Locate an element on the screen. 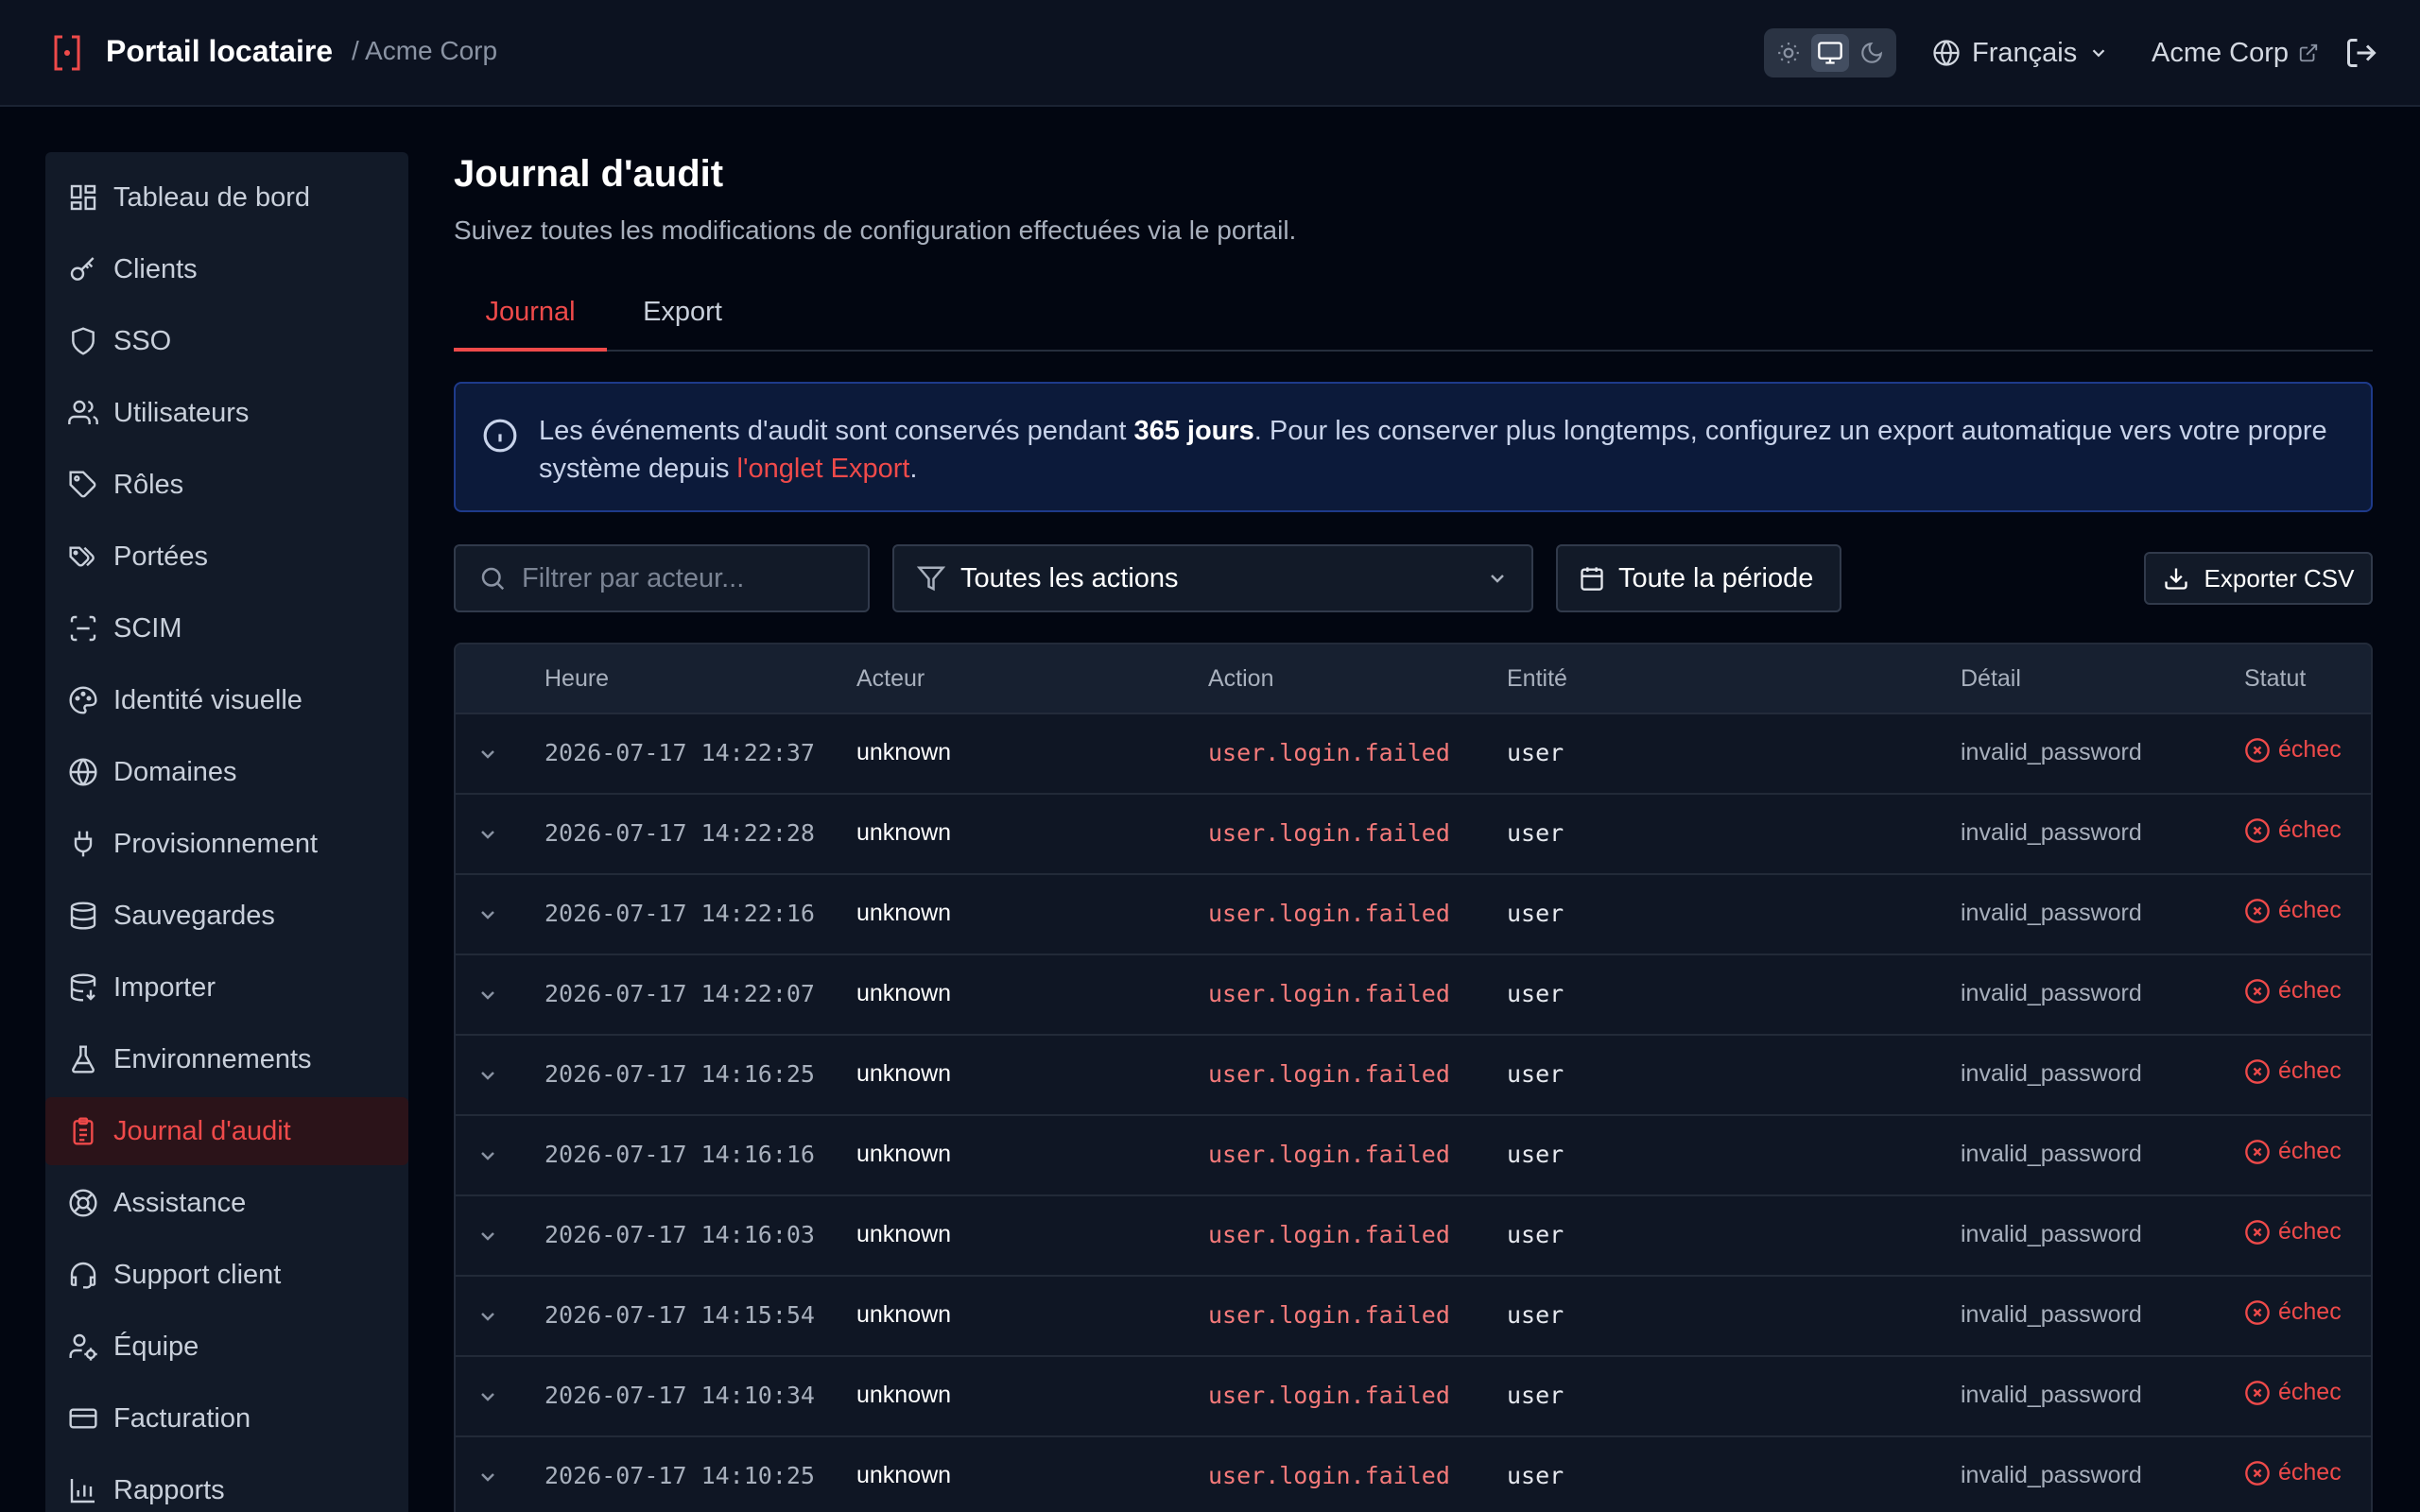  sidebar-item-branding: Identité visuelle is located at coordinates (226, 700).